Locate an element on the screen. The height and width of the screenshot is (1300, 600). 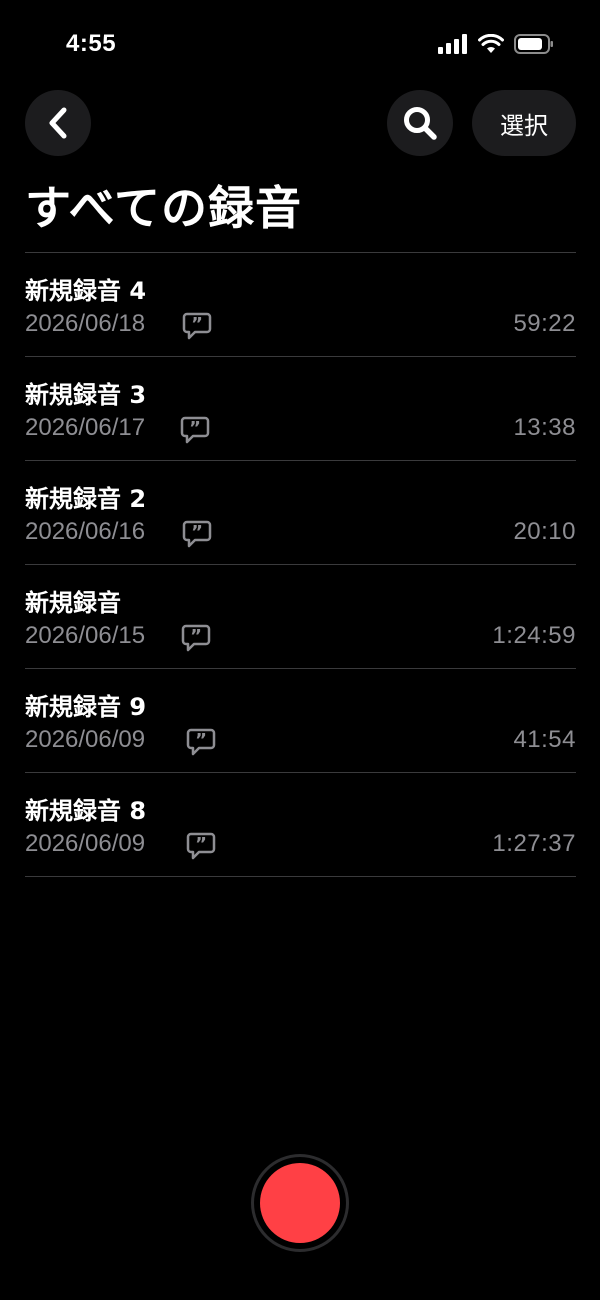
recording-row: 新規録音 4 2026/06/18 ” 59:22 is located at coordinates (300, 305).